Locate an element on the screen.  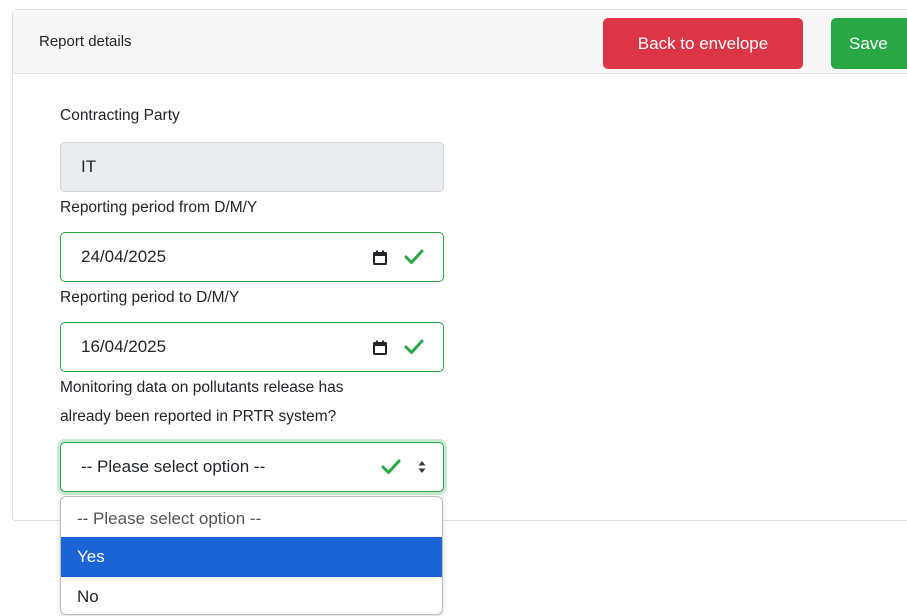
period-to-input: 16/04/2025 is located at coordinates (252, 347).